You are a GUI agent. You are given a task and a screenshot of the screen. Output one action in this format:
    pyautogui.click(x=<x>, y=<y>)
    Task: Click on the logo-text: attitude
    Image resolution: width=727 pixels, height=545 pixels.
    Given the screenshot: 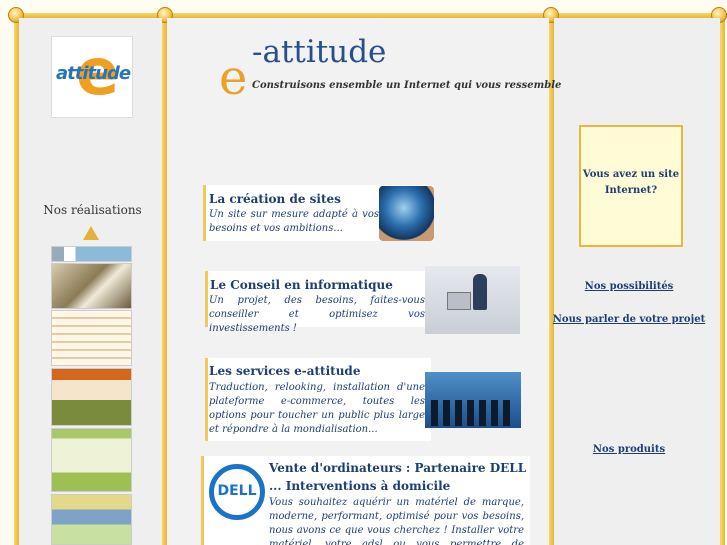 What is the action you would take?
    pyautogui.click(x=93, y=73)
    